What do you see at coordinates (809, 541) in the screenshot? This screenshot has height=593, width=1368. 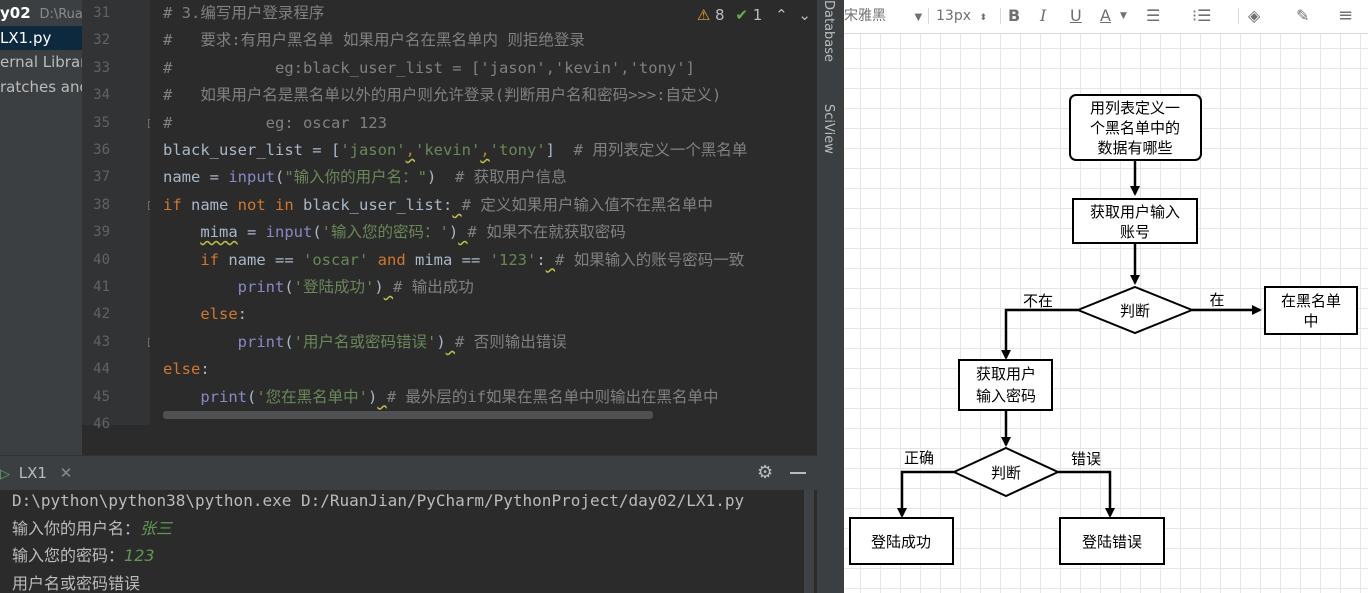 I see `console-scrollbar` at bounding box center [809, 541].